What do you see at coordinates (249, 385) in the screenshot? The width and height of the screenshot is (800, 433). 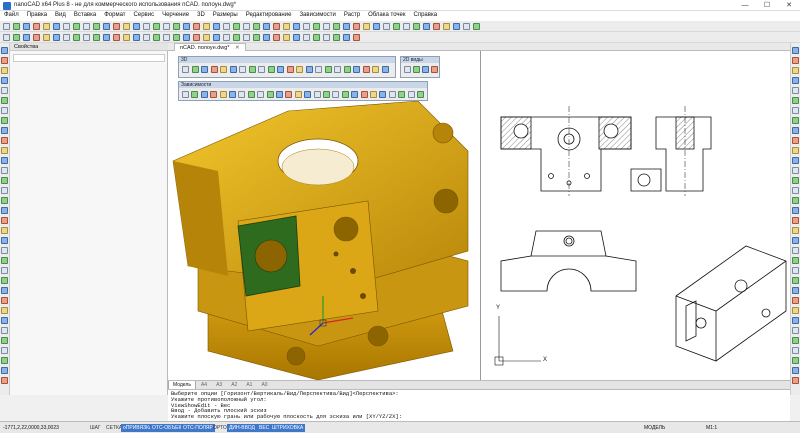 I see `tab-a1: А1` at bounding box center [249, 385].